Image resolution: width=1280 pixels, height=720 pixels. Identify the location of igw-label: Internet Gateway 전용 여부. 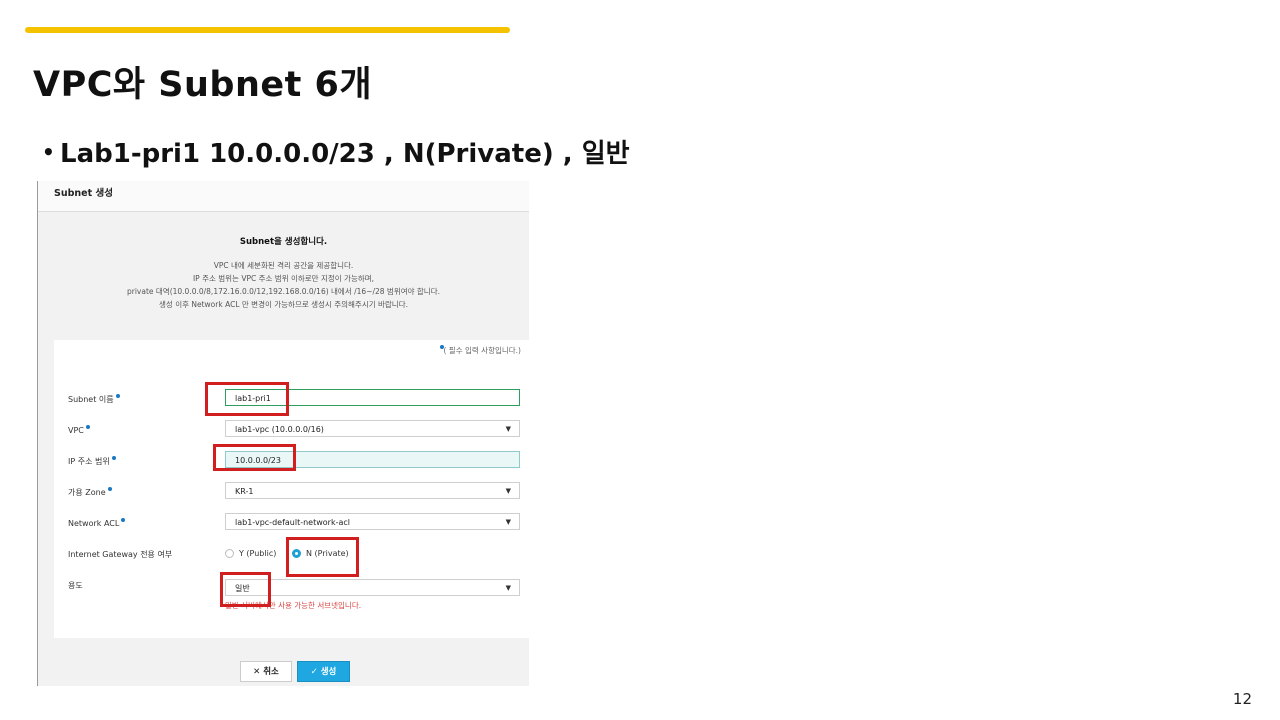
(120, 554).